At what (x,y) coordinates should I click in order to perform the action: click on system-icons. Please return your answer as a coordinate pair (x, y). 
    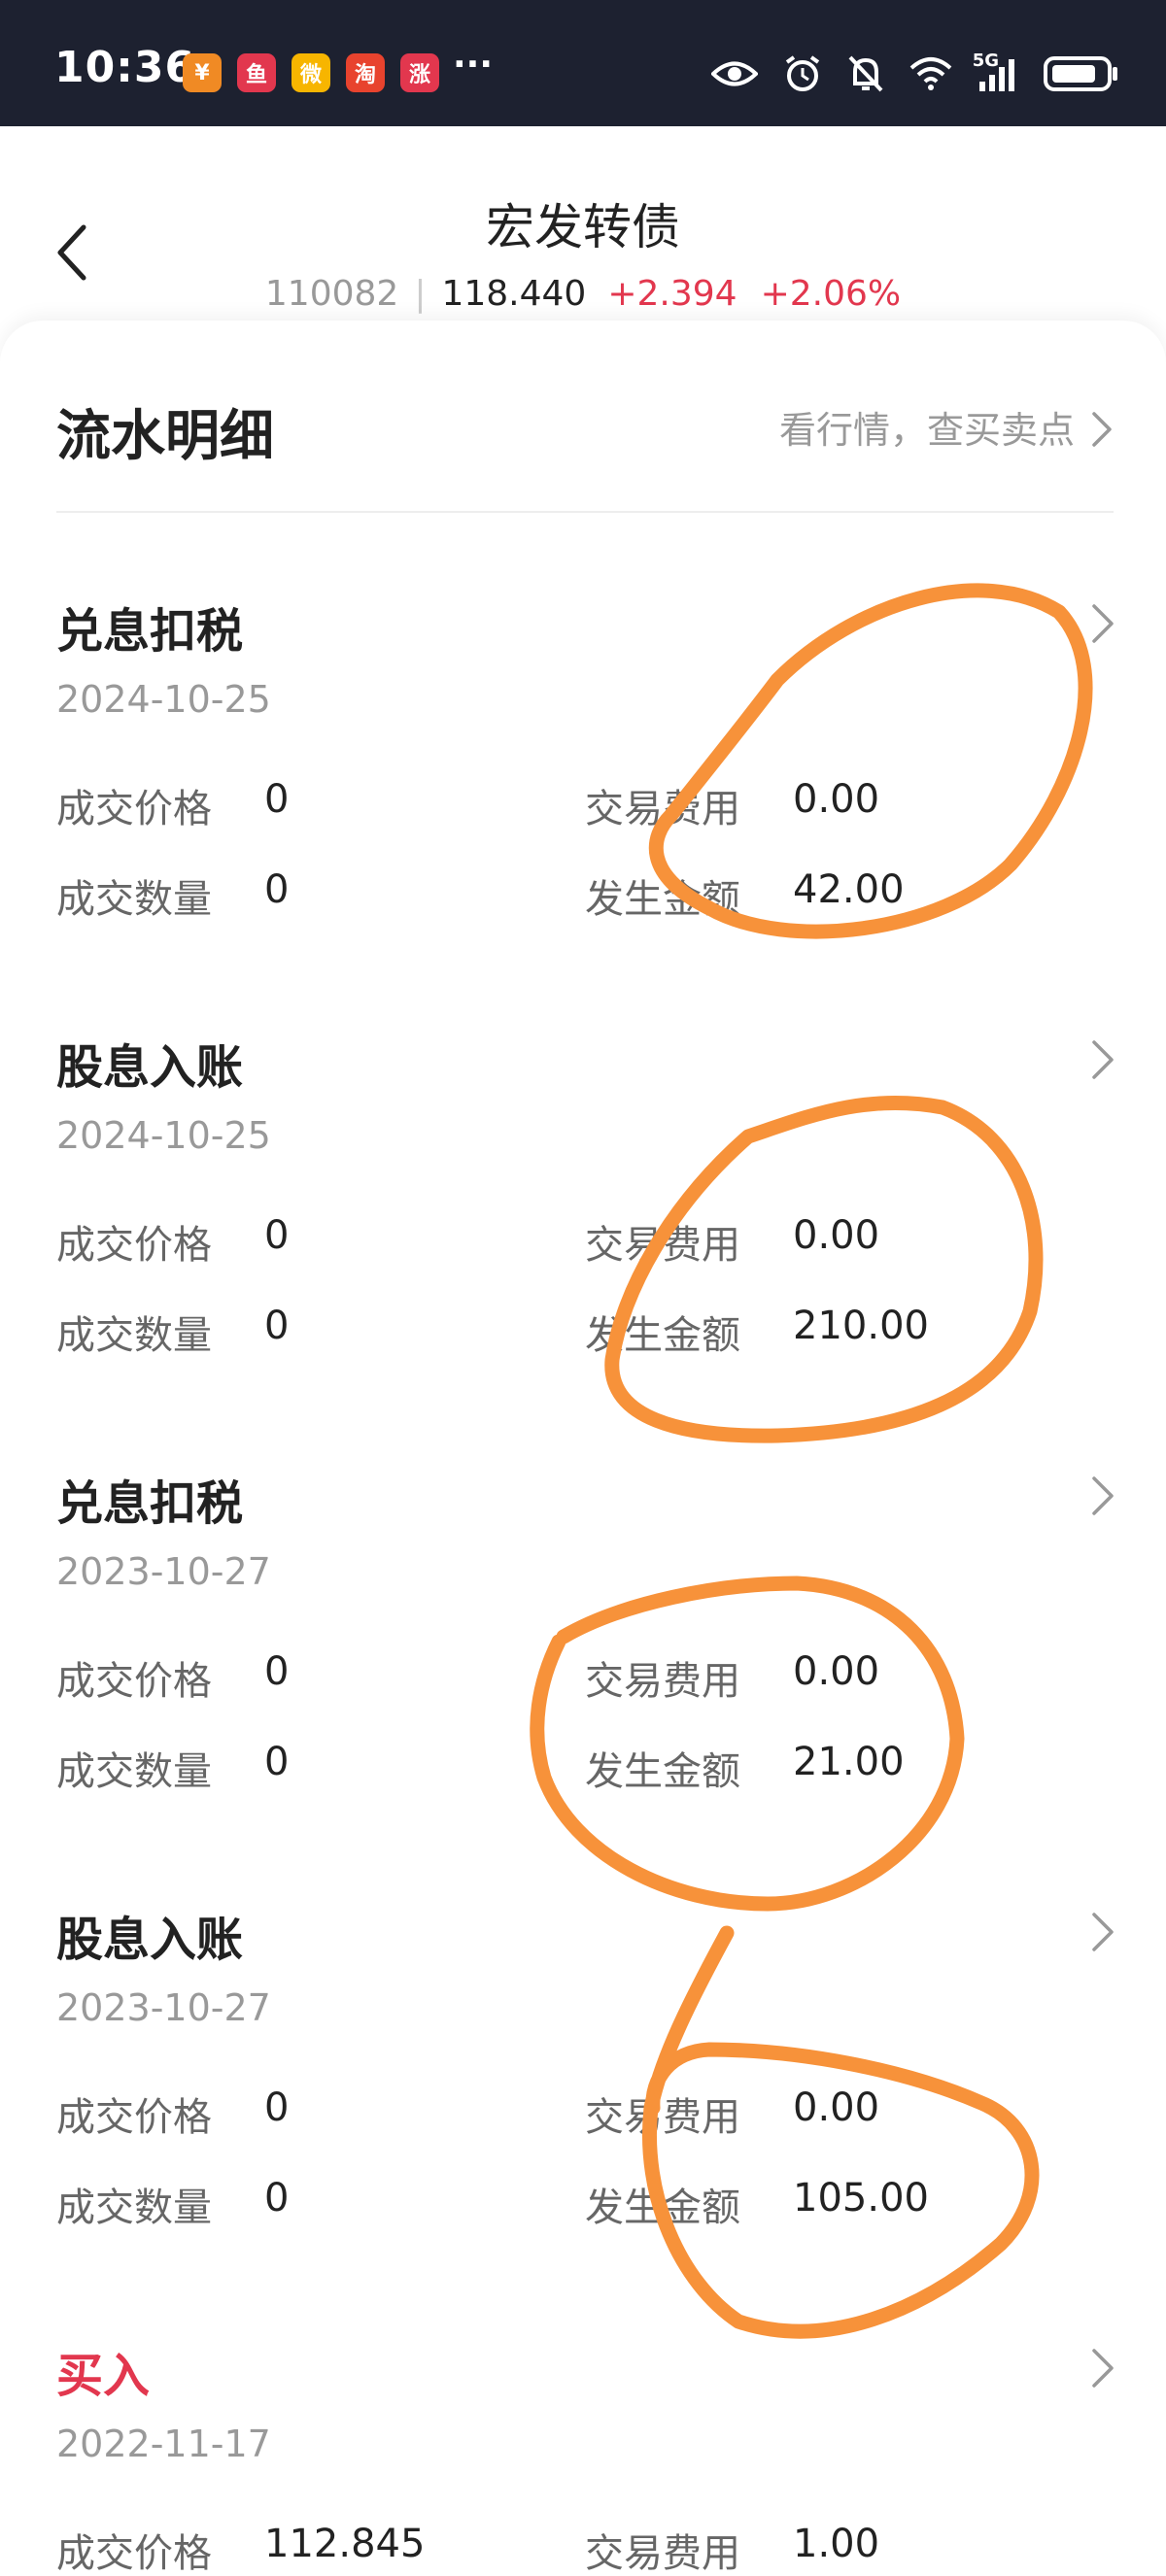
    Looking at the image, I should click on (915, 74).